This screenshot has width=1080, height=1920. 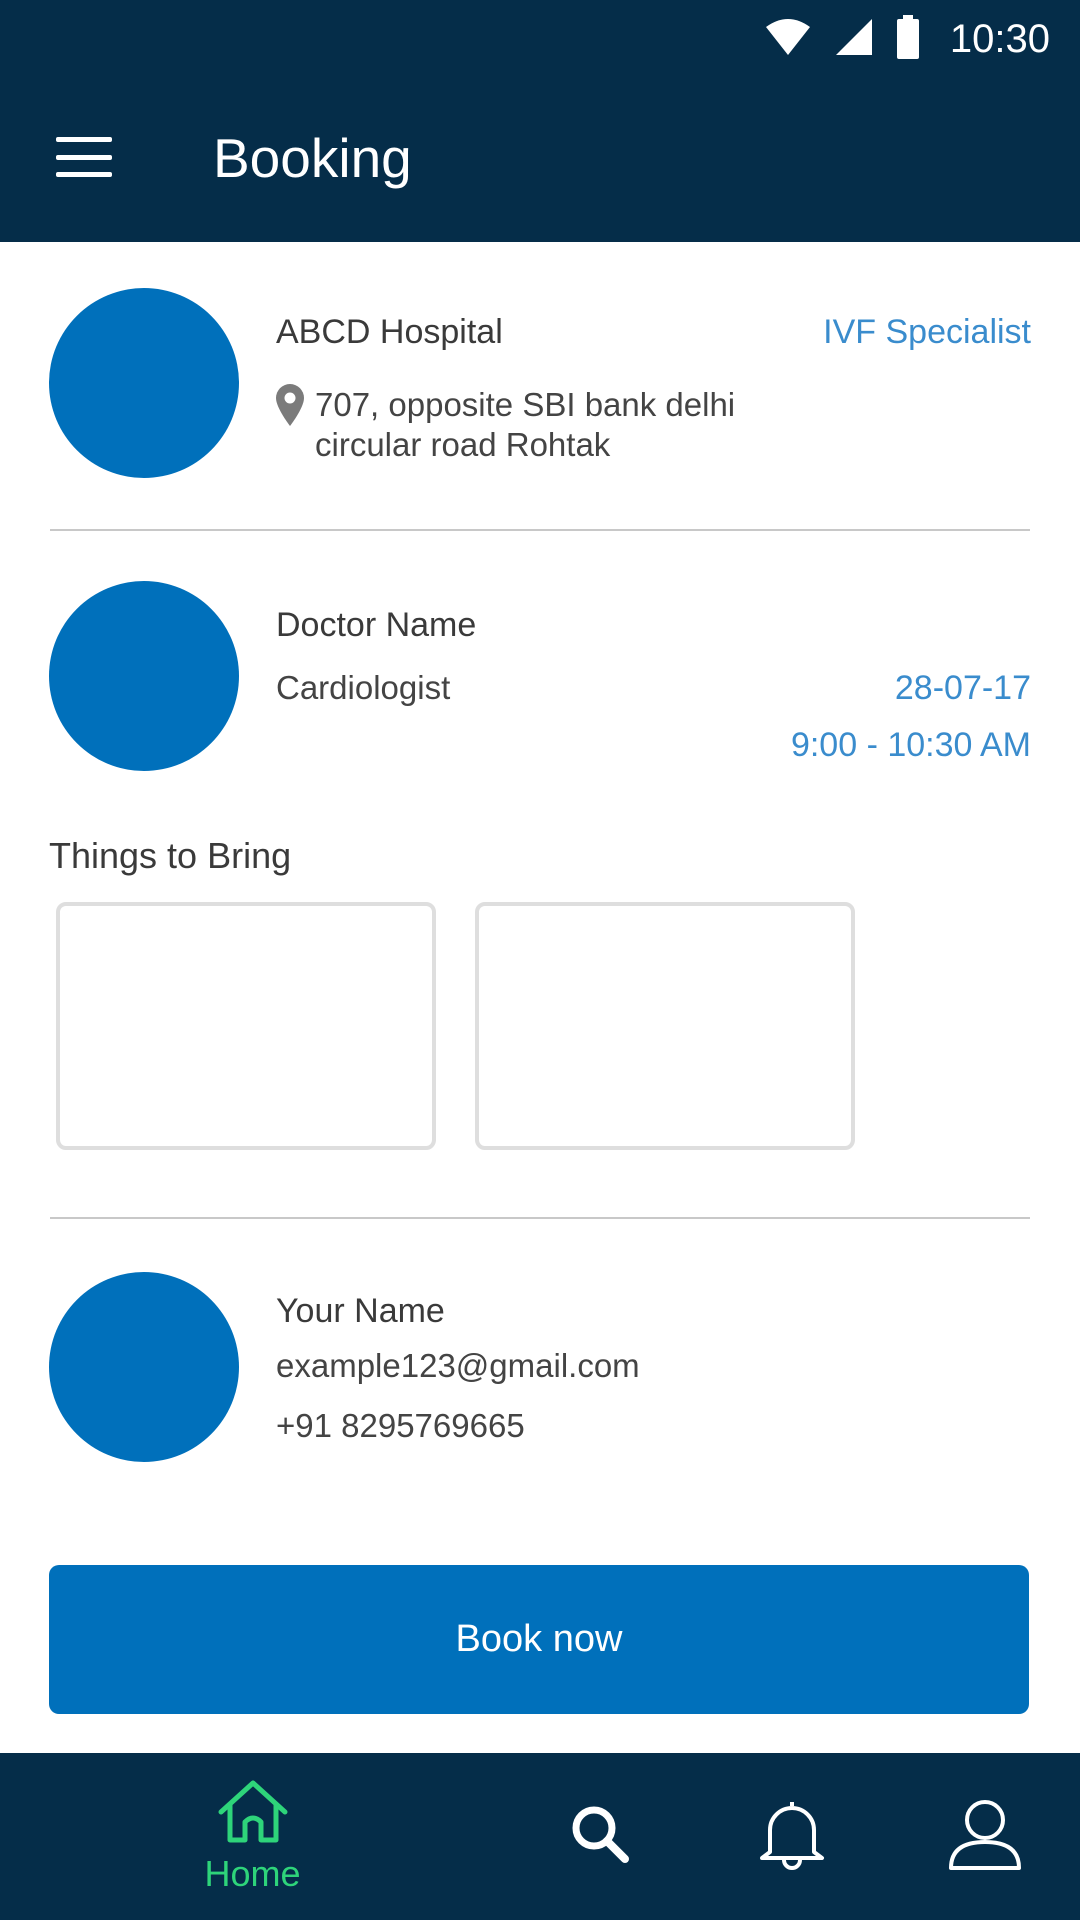 What do you see at coordinates (290, 407) in the screenshot?
I see `location-pin-icon` at bounding box center [290, 407].